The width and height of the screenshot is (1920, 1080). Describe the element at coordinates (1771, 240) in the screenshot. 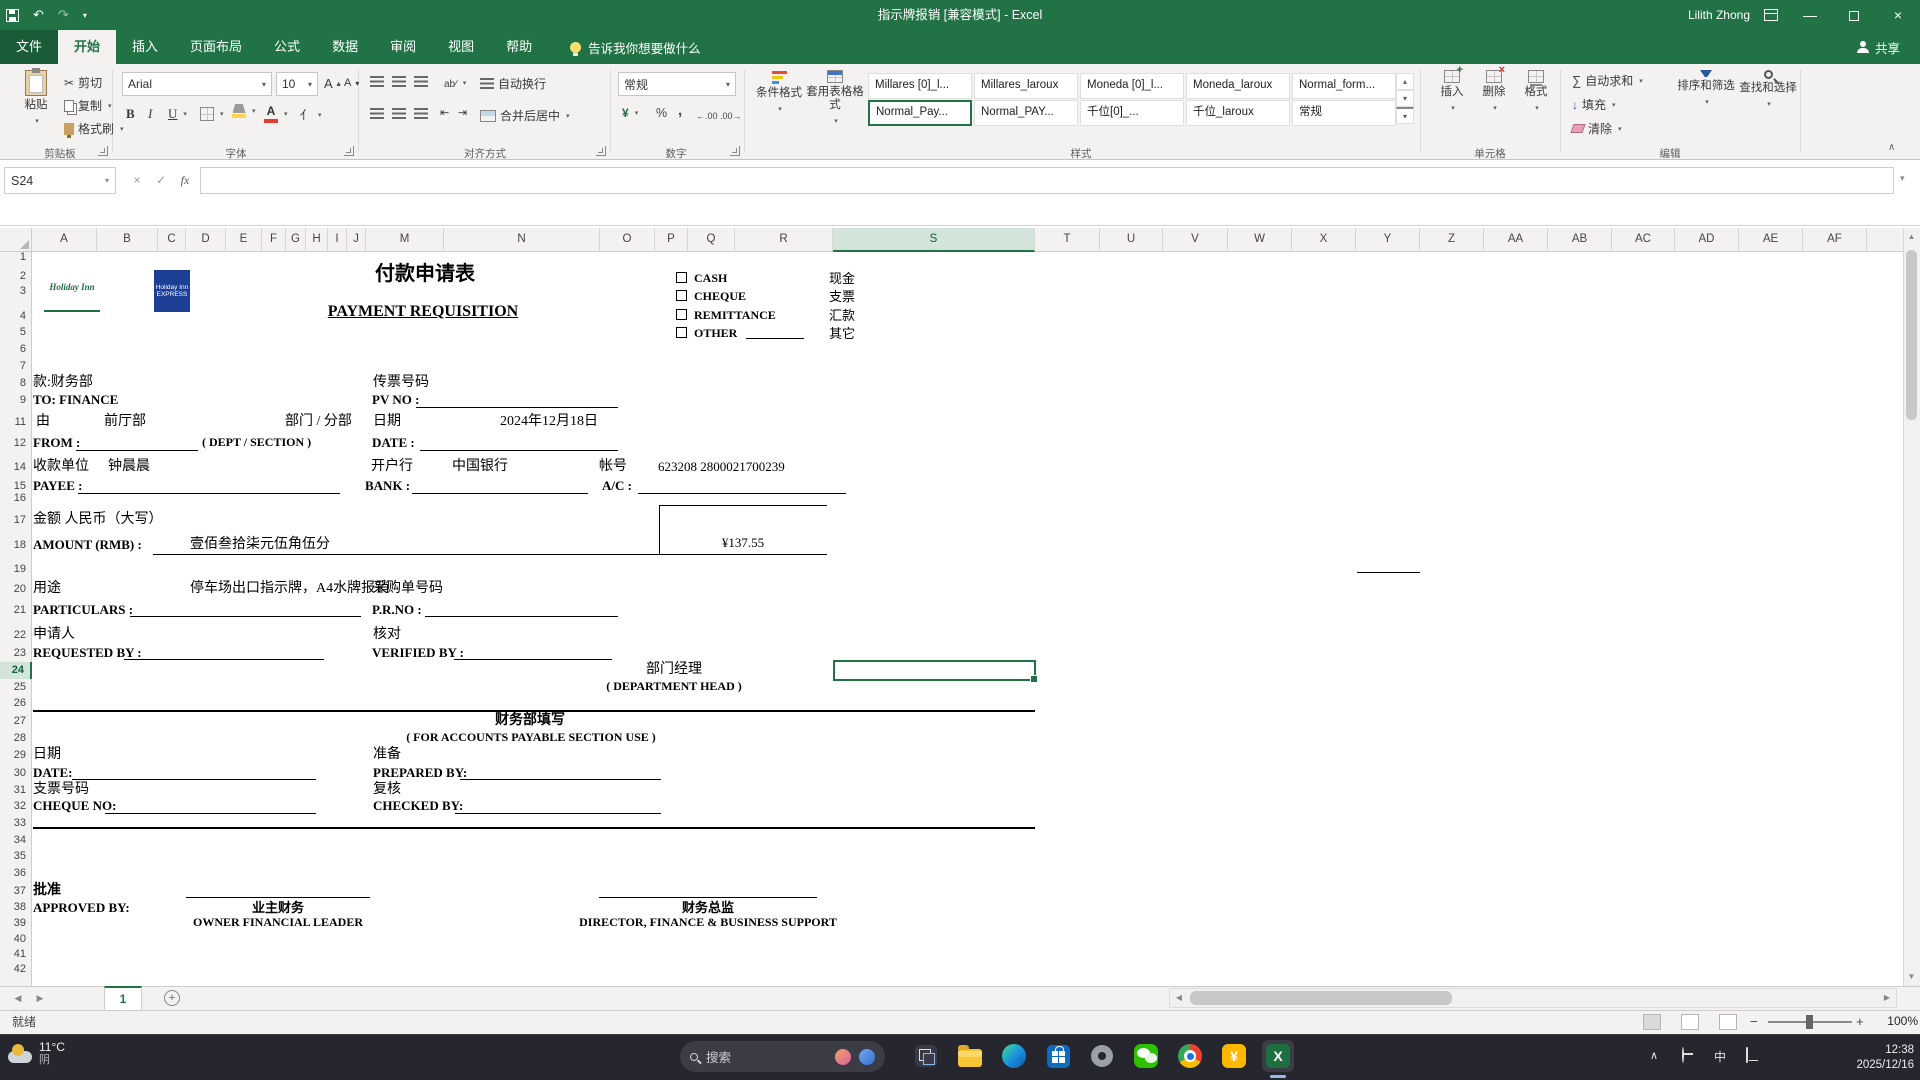

I see `column-header-AE: AE` at that location.